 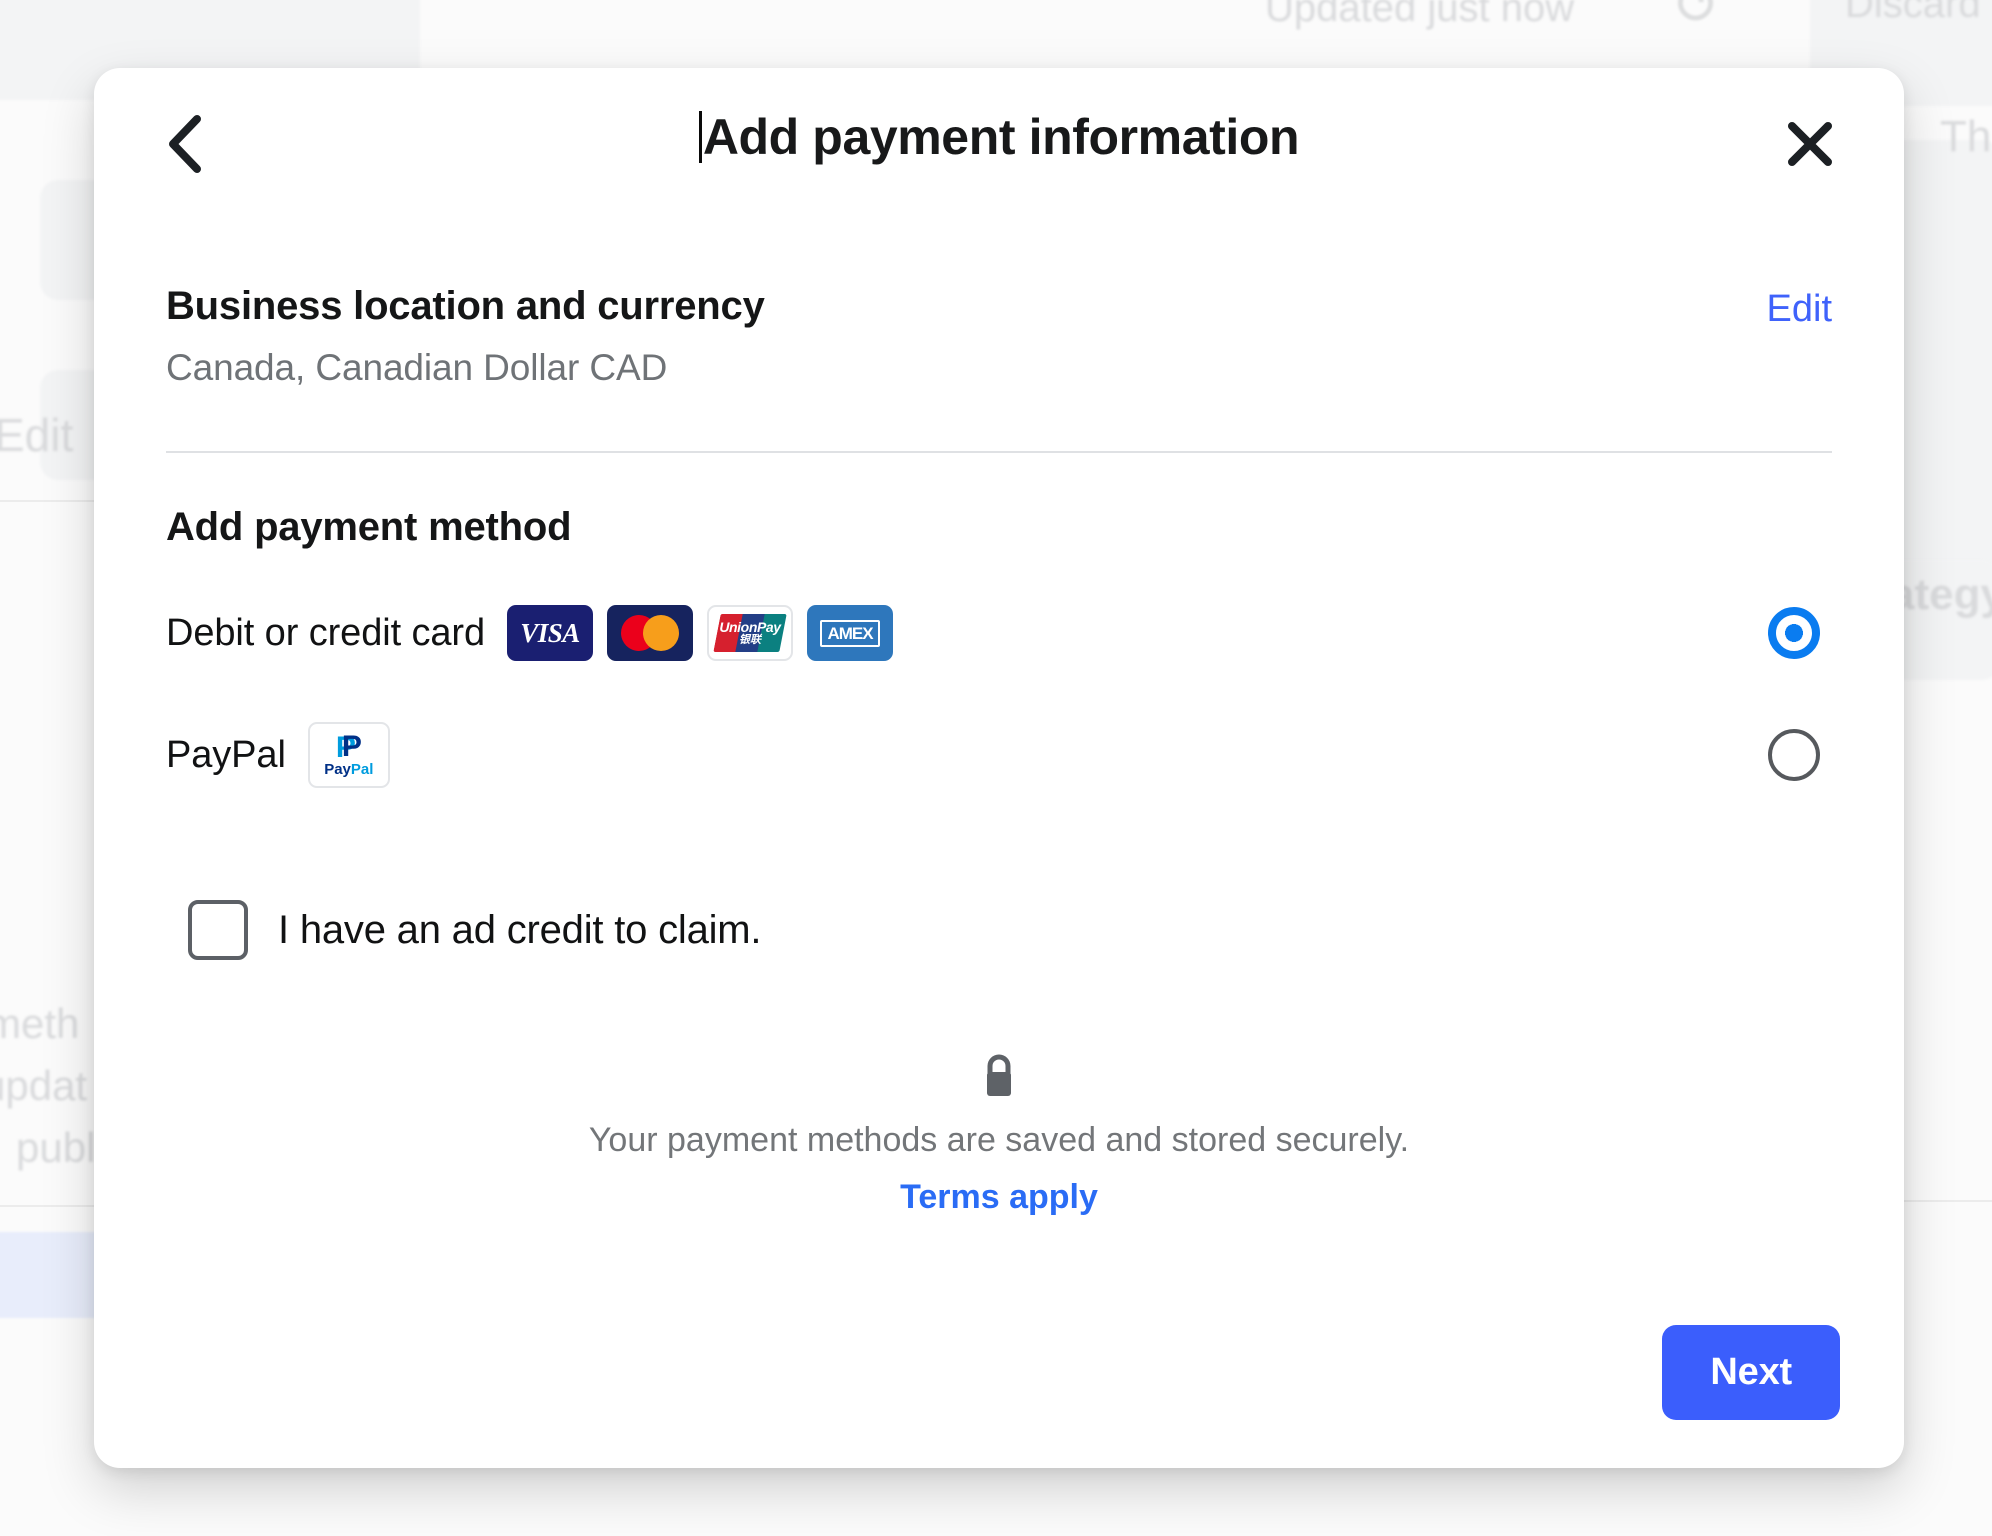 What do you see at coordinates (369, 527) in the screenshot?
I see `add-payment-method-heading: Add payment method` at bounding box center [369, 527].